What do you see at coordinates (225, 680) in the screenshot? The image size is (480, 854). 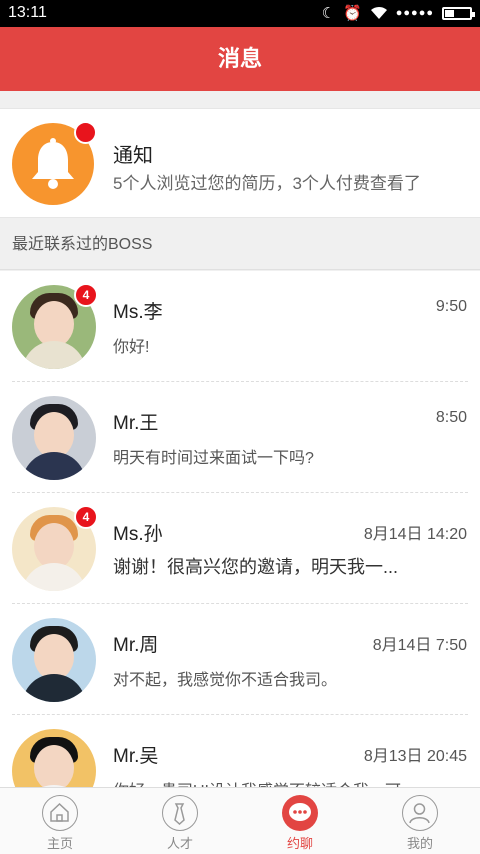 I see `message-preview: 对不起，我感觉你不适合我司。` at bounding box center [225, 680].